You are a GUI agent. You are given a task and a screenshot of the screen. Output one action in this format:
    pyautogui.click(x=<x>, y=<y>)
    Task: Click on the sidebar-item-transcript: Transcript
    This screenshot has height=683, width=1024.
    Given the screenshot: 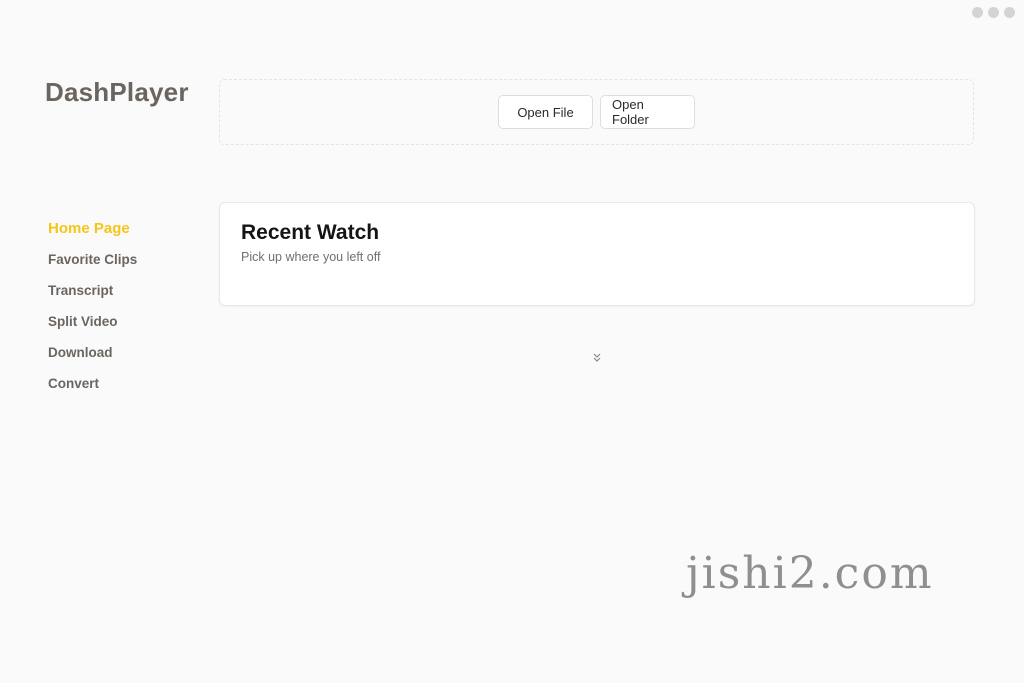 What is the action you would take?
    pyautogui.click(x=123, y=295)
    